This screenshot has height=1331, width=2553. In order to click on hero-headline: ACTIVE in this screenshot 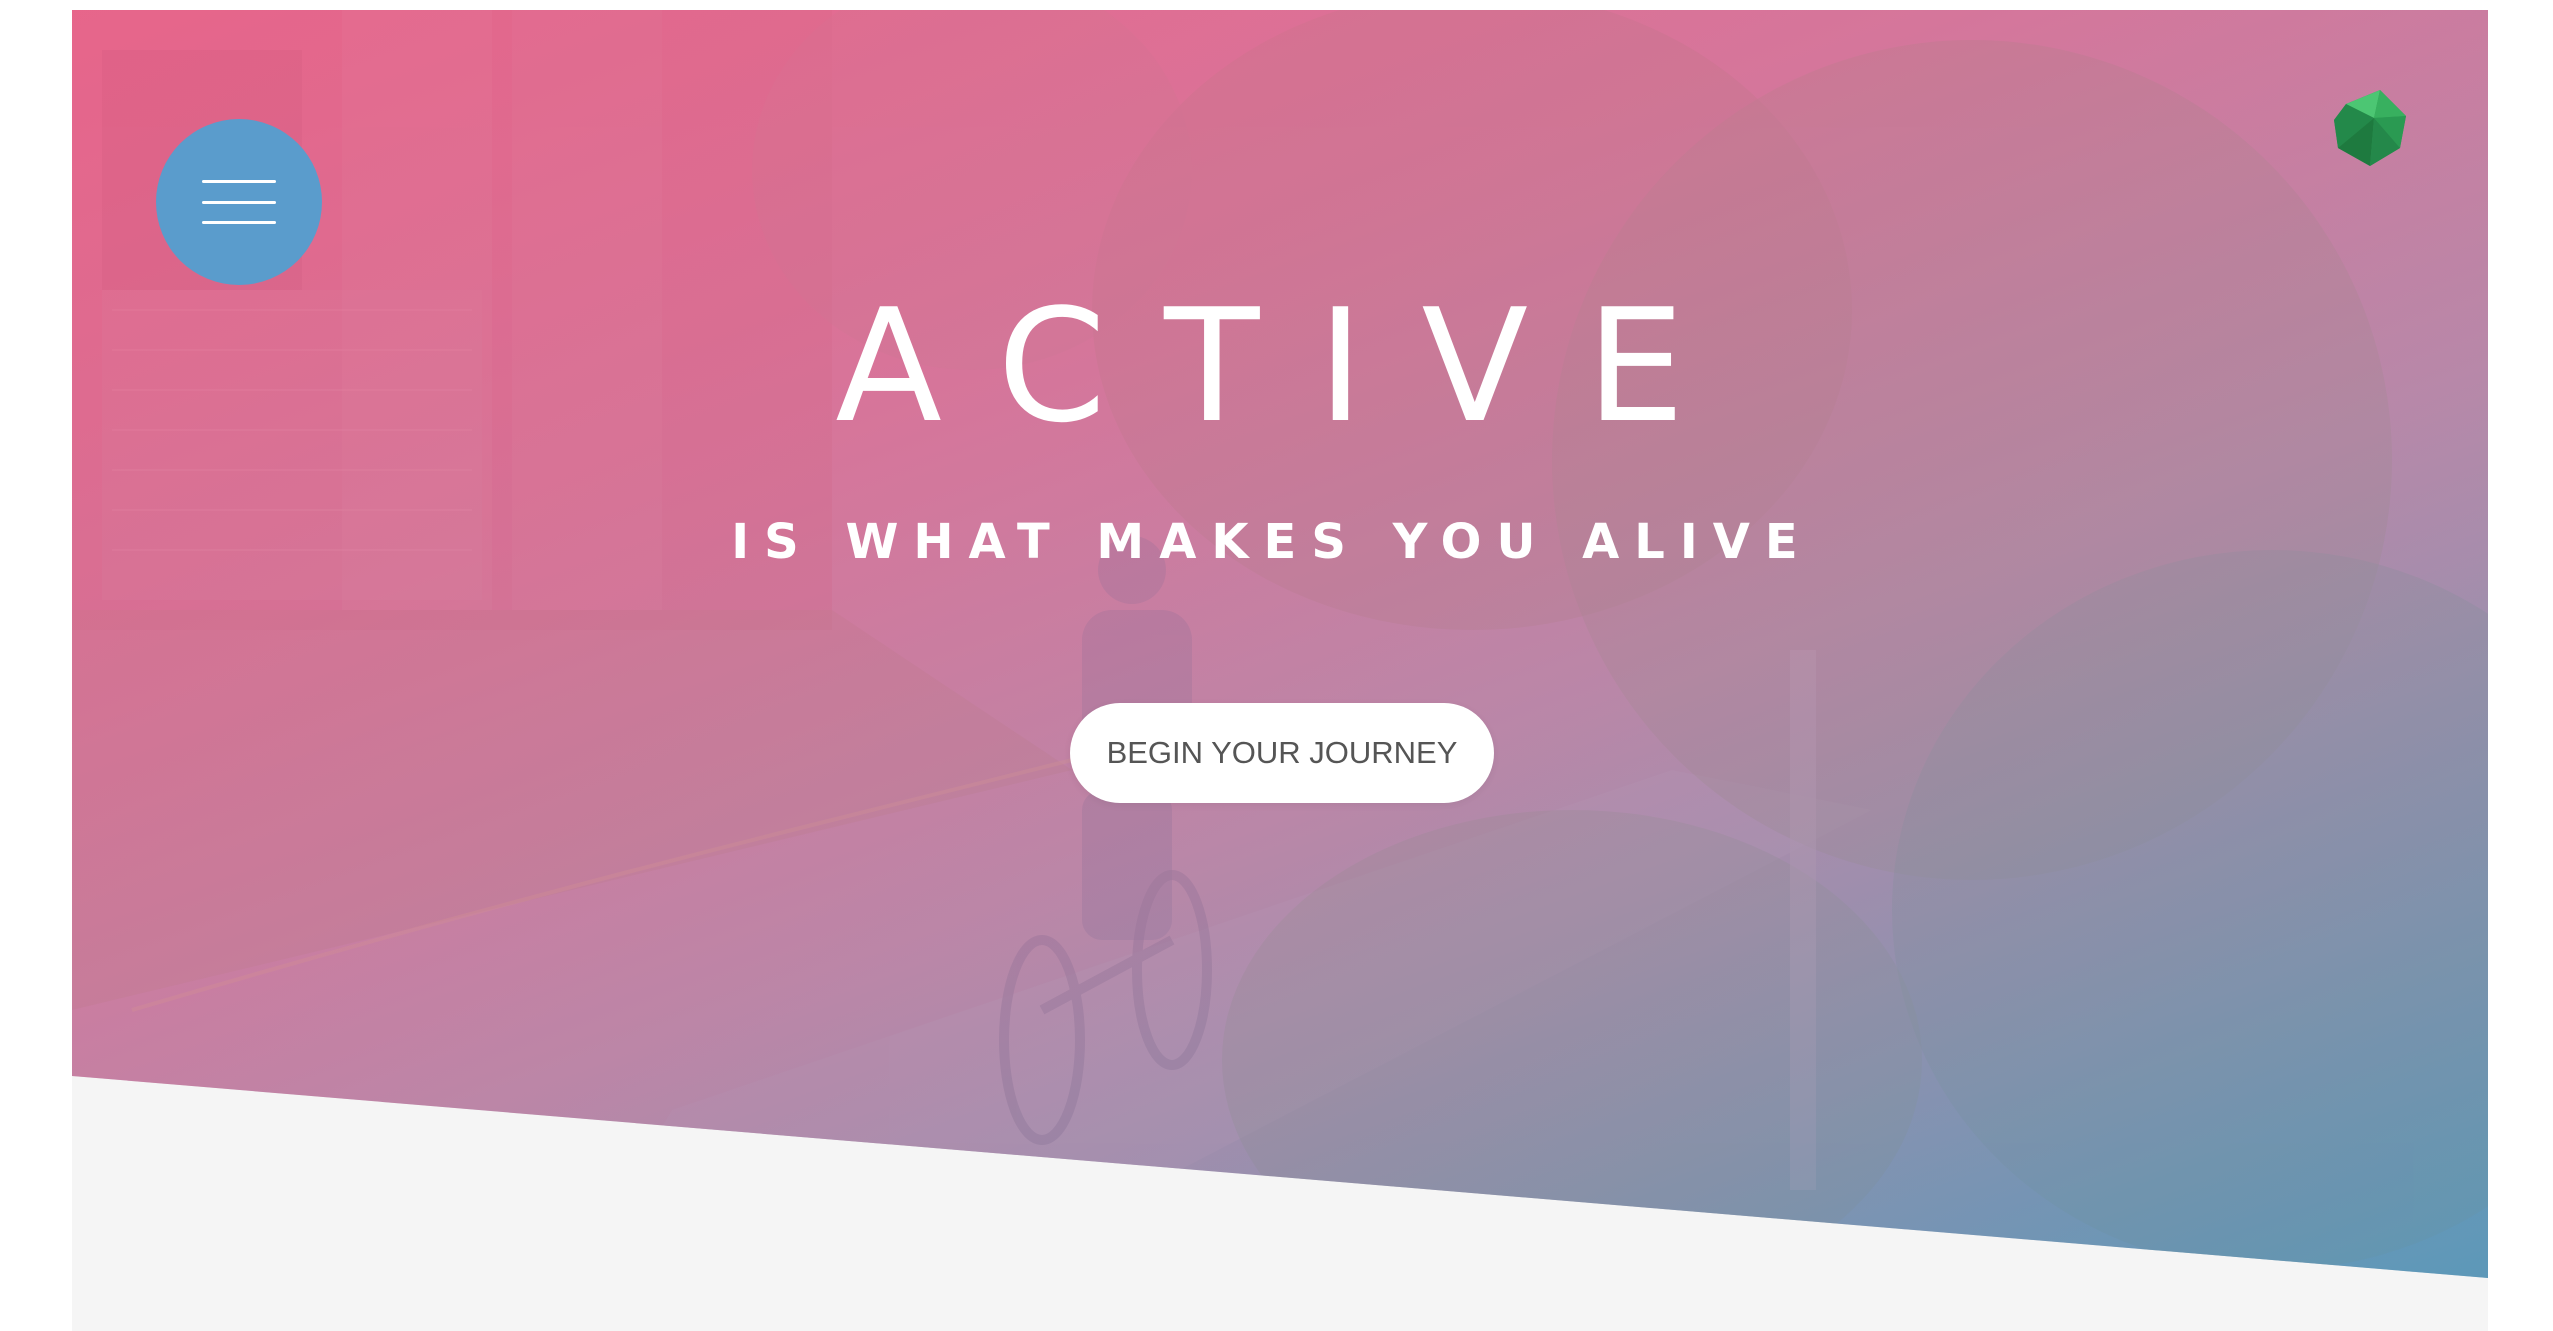, I will do `click(1289, 366)`.